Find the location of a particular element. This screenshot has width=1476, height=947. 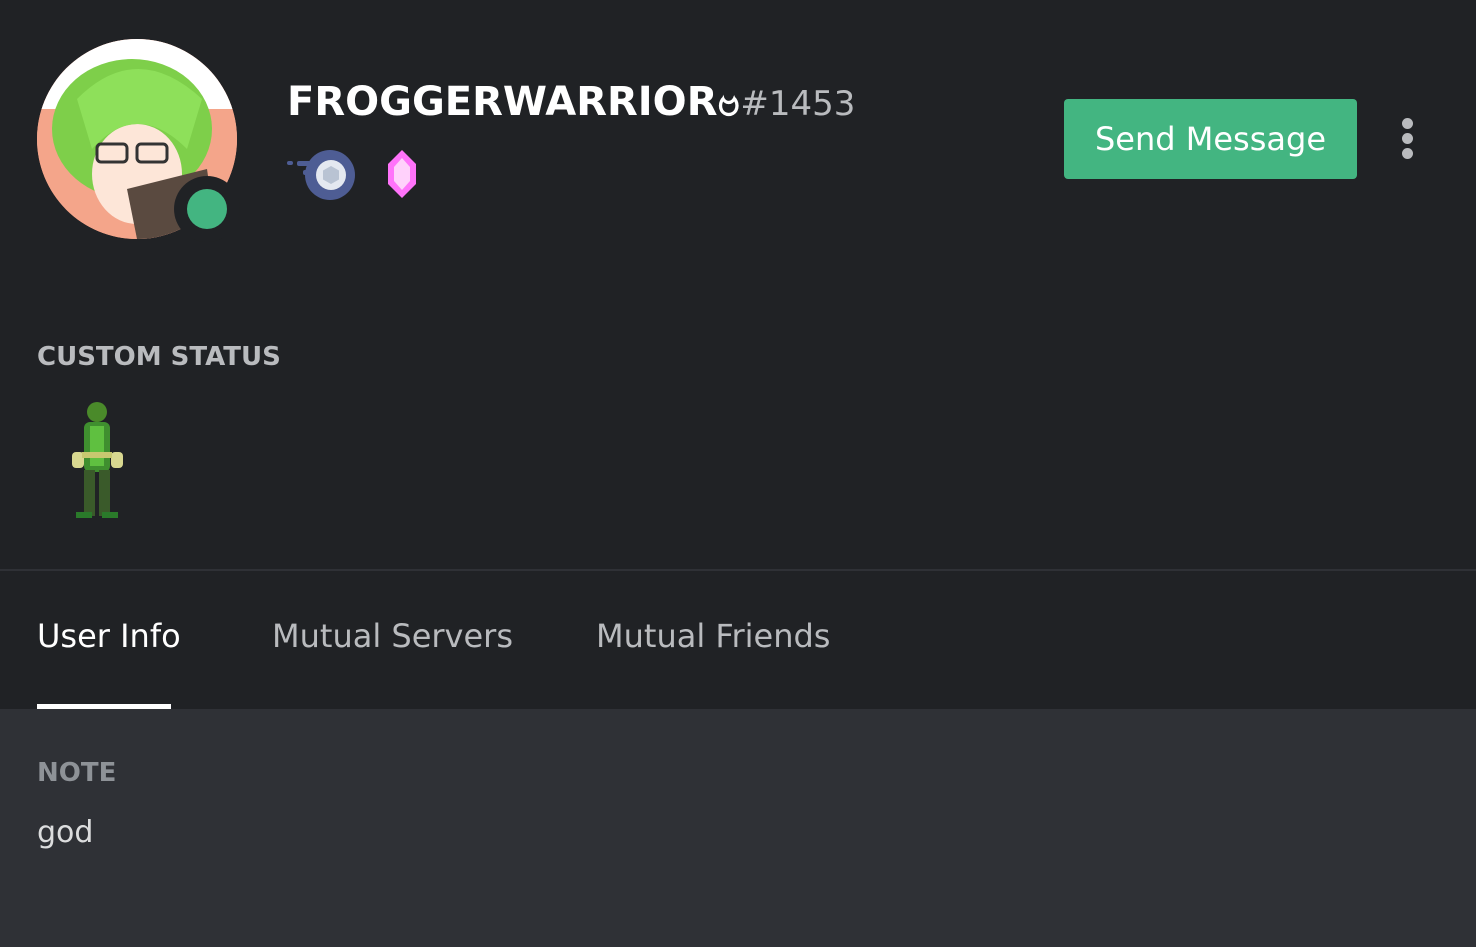

tab-mutual-friends: Mutual Friends is located at coordinates (713, 636).